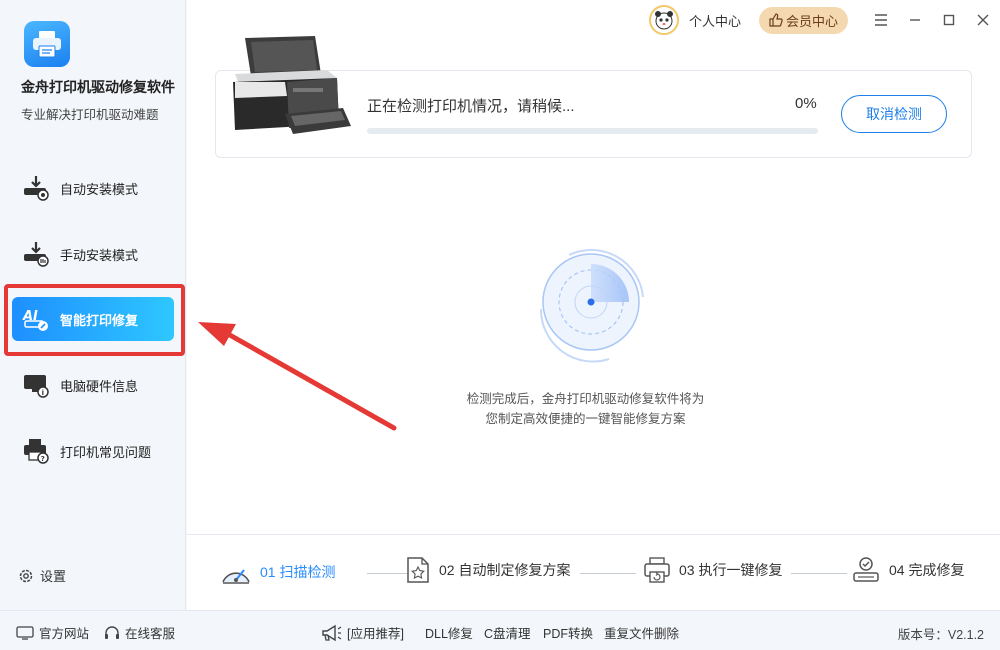 The height and width of the screenshot is (650, 1000). I want to click on progress-bar, so click(592, 131).